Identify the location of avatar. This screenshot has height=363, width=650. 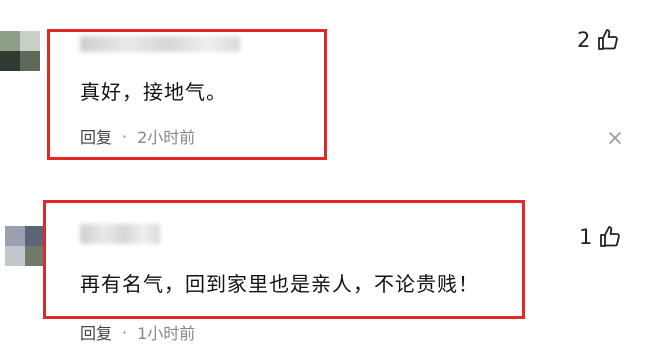
(25, 246).